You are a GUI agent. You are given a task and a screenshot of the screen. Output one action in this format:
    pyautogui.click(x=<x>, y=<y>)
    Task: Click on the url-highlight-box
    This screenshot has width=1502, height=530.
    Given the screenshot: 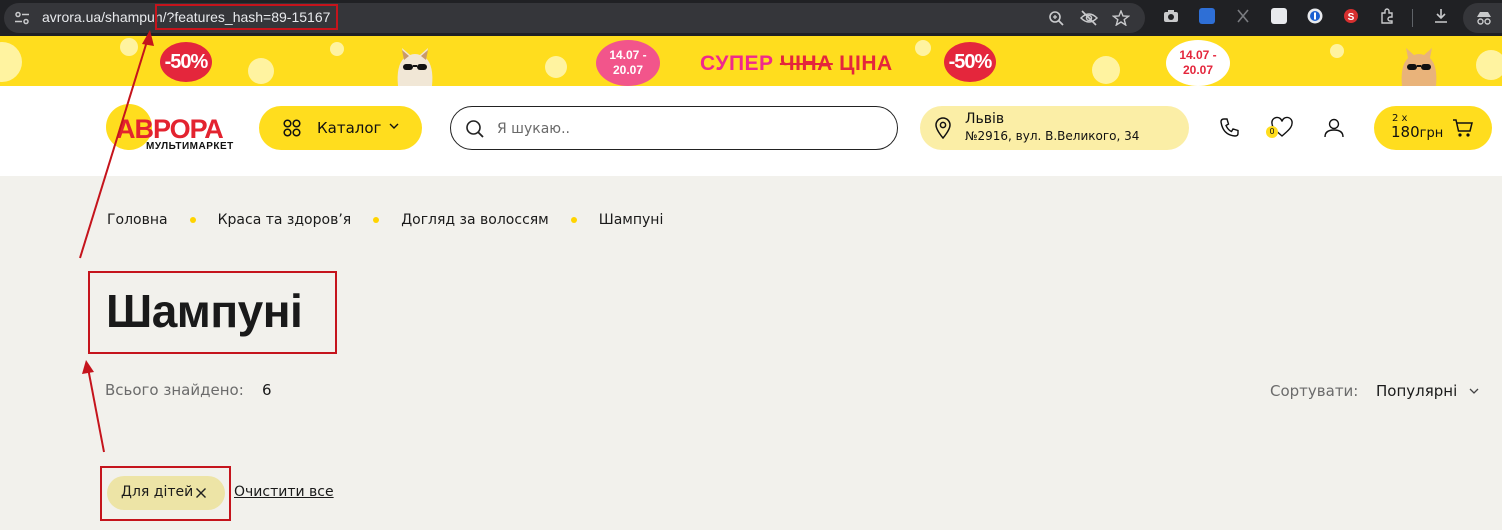 What is the action you would take?
    pyautogui.click(x=246, y=17)
    